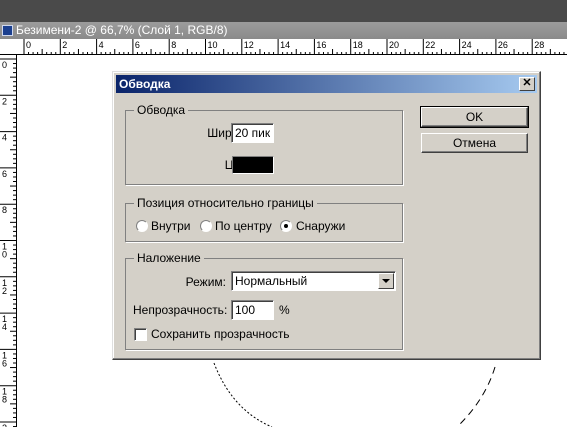 This screenshot has width=567, height=427. What do you see at coordinates (252, 133) in the screenshot?
I see `width-input` at bounding box center [252, 133].